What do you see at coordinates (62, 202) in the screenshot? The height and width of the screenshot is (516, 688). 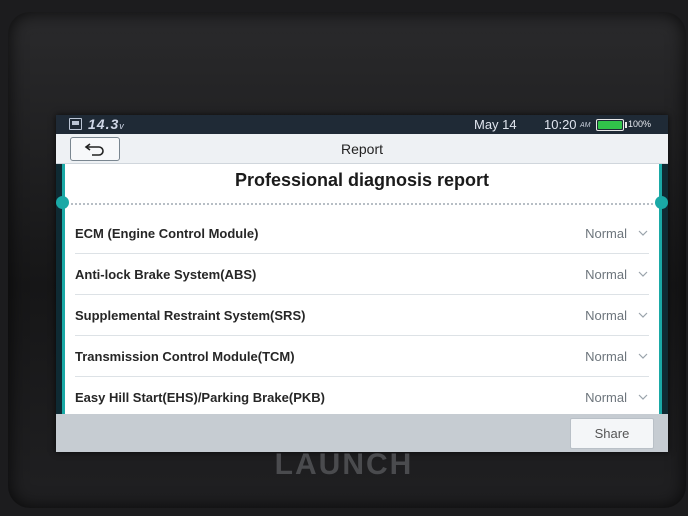 I see `divider-knob-left` at bounding box center [62, 202].